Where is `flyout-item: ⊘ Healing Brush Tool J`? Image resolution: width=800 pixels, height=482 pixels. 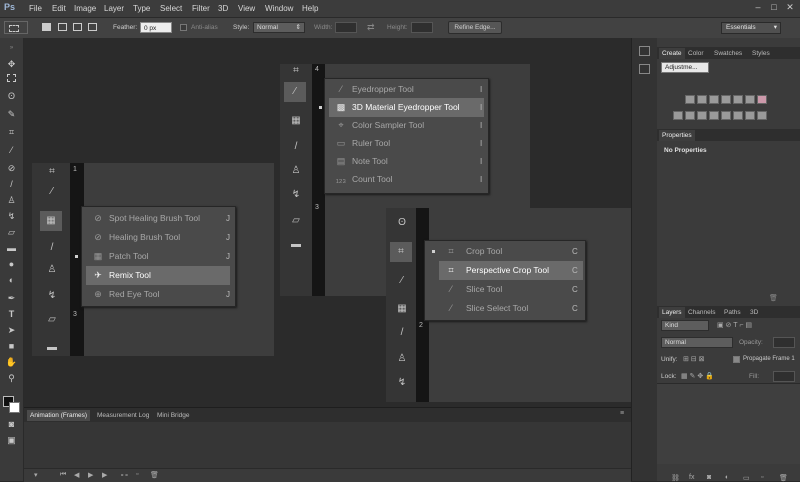 flyout-item: ⊘ Healing Brush Tool J is located at coordinates (158, 237).